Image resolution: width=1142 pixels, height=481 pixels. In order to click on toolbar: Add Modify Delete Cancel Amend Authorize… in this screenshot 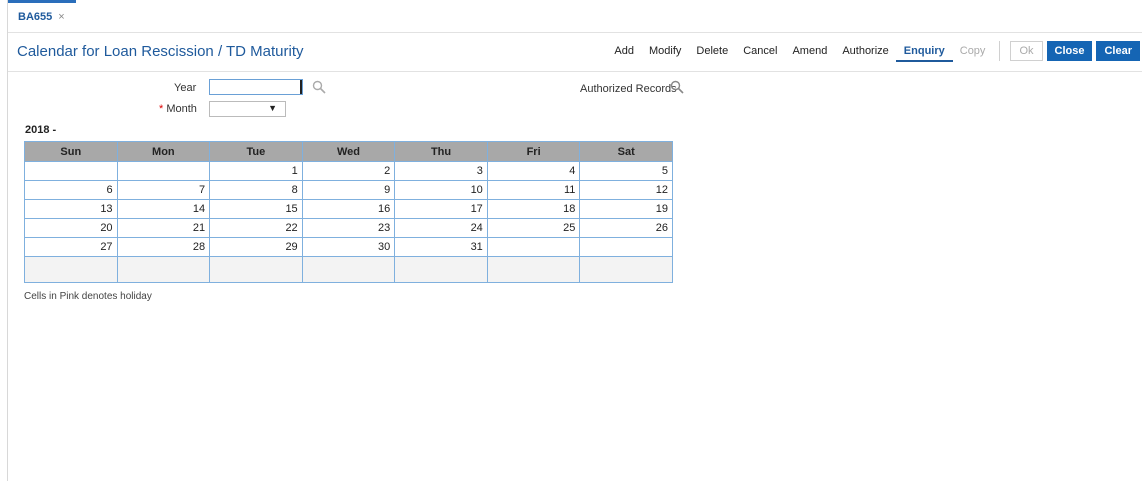, I will do `click(869, 51)`.